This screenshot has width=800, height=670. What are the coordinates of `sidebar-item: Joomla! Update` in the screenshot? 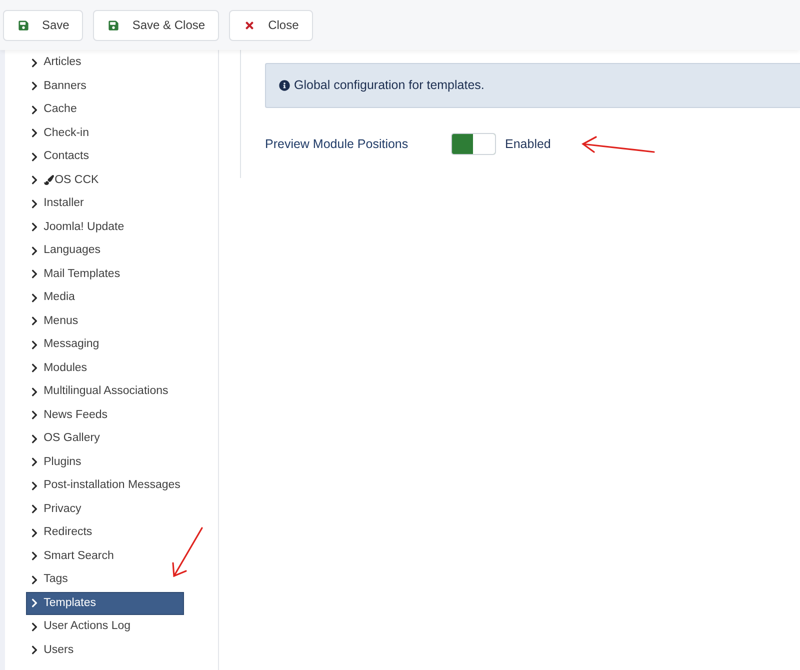 It's located at (105, 227).